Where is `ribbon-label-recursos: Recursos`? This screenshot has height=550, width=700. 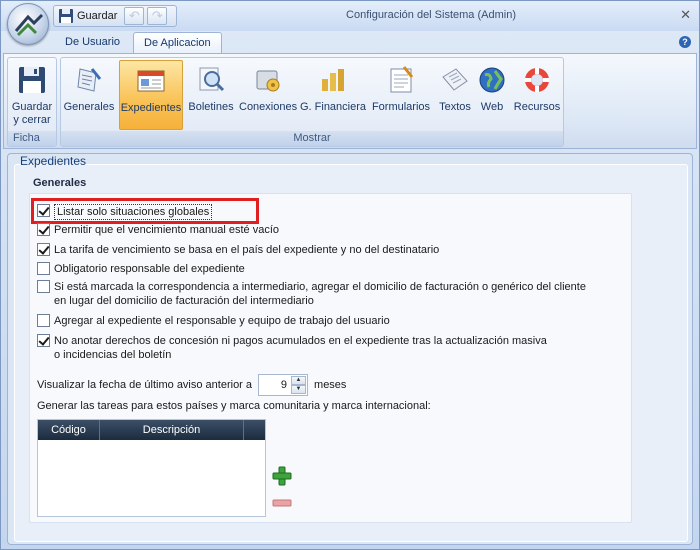
ribbon-label-recursos: Recursos is located at coordinates (537, 107).